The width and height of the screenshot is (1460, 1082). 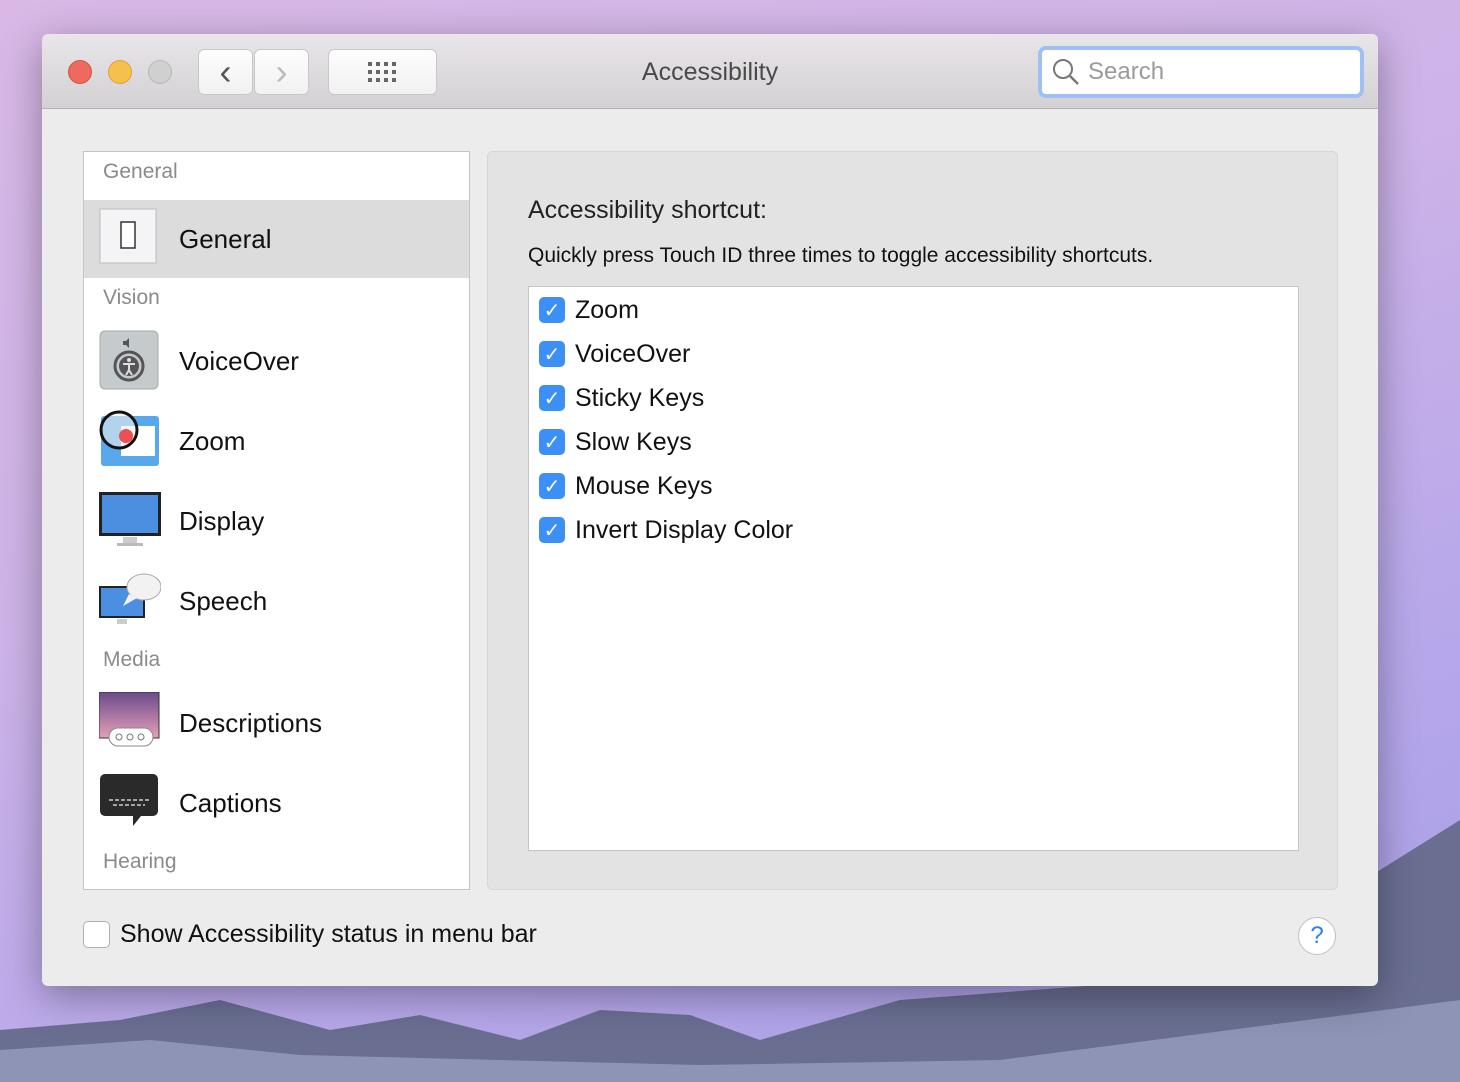 What do you see at coordinates (647, 210) in the screenshot?
I see `shortcut-heading: Accessibility shortcut:` at bounding box center [647, 210].